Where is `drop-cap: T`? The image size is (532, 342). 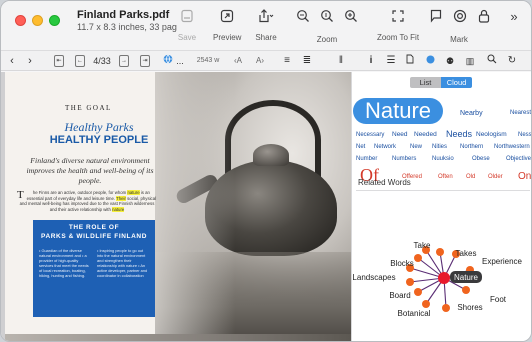 drop-cap: T is located at coordinates (20, 195).